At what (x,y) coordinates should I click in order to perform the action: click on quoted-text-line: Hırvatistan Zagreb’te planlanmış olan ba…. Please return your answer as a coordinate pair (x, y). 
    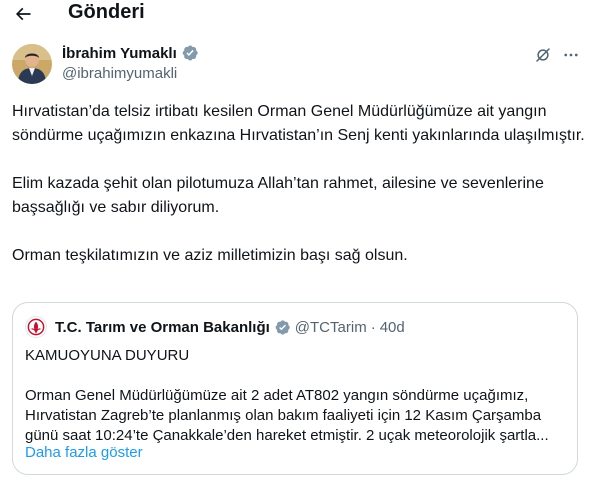
    Looking at the image, I should click on (283, 415).